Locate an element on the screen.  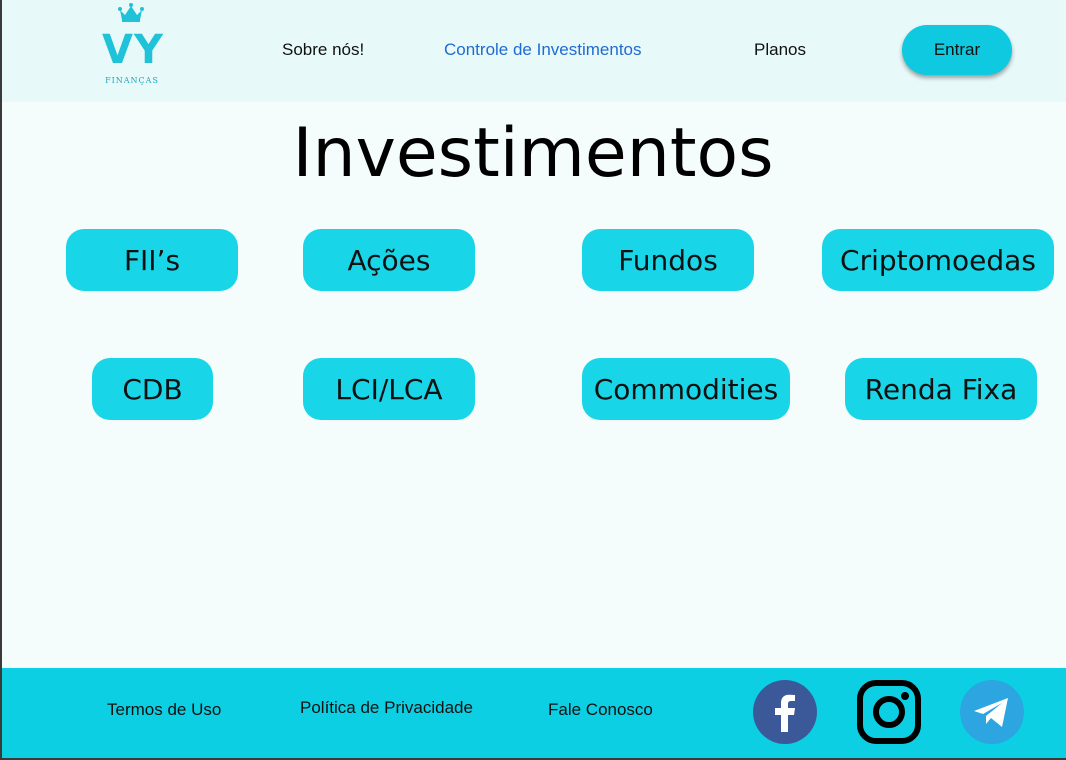
nav-link-sobre-nos: Sobre nós! is located at coordinates (323, 50).